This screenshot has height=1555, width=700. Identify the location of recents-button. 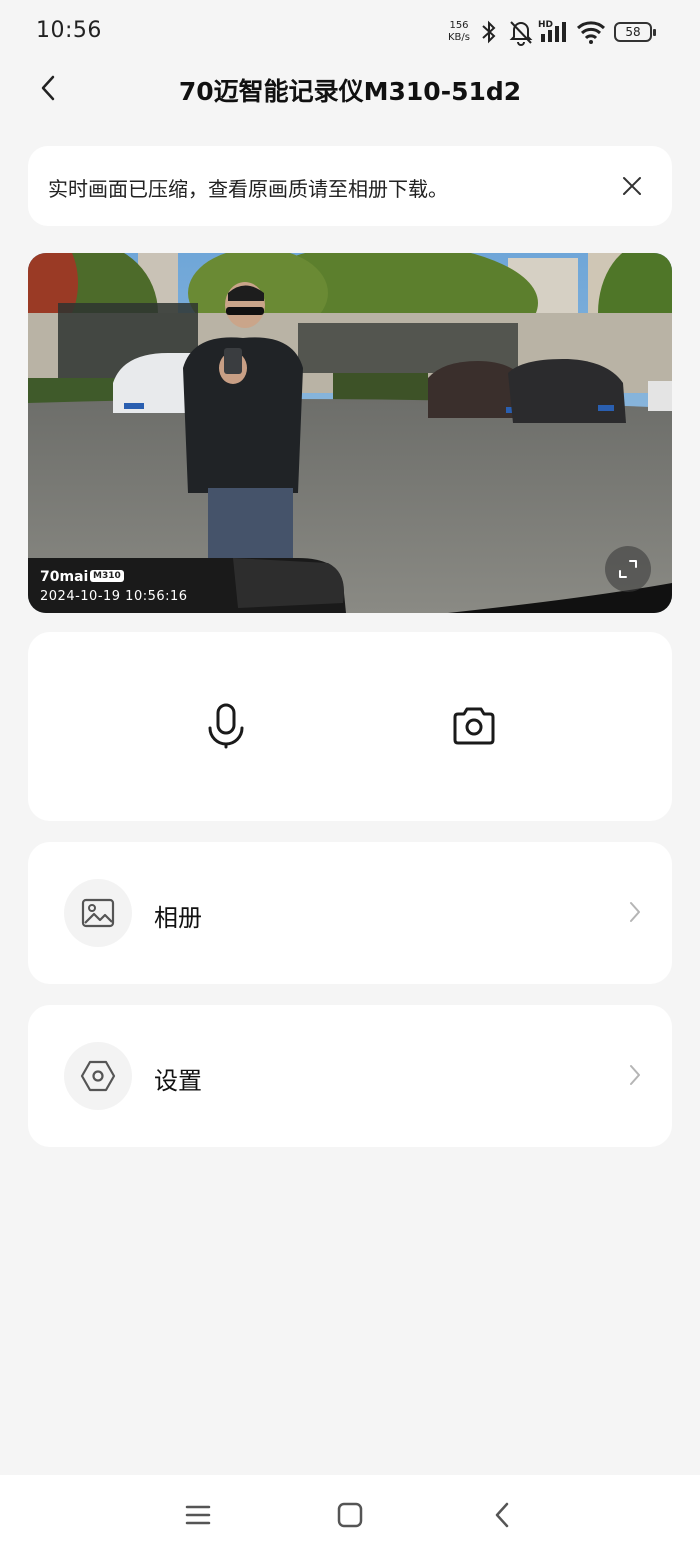
(198, 1515).